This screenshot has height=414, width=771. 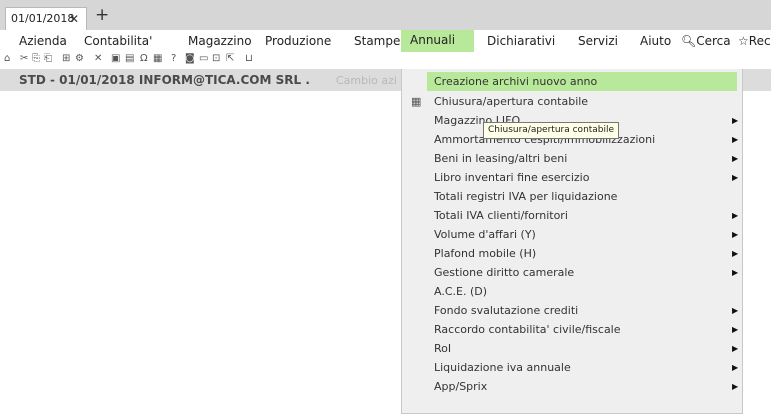 I want to click on help2-icon: ◙, so click(x=190, y=58).